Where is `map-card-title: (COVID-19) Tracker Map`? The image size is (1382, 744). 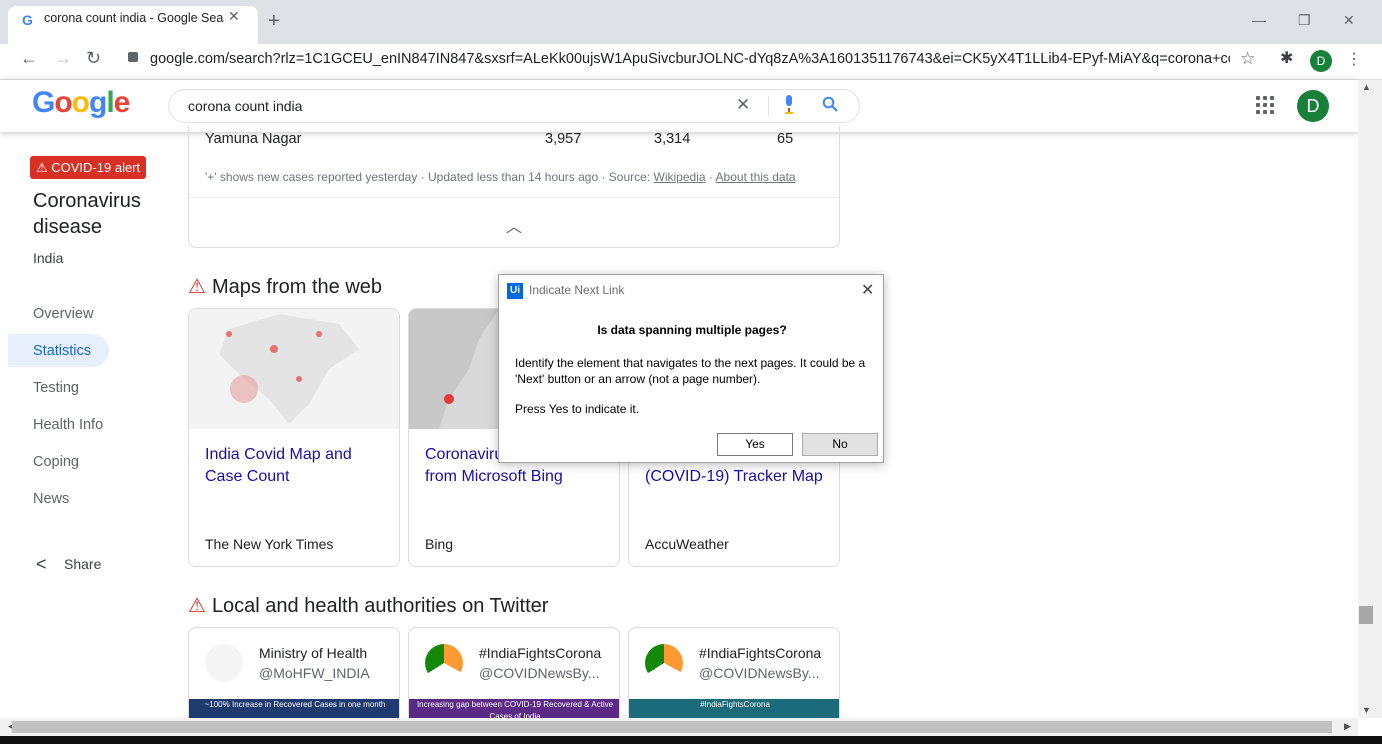
map-card-title: (COVID-19) Tracker Map is located at coordinates (740, 477).